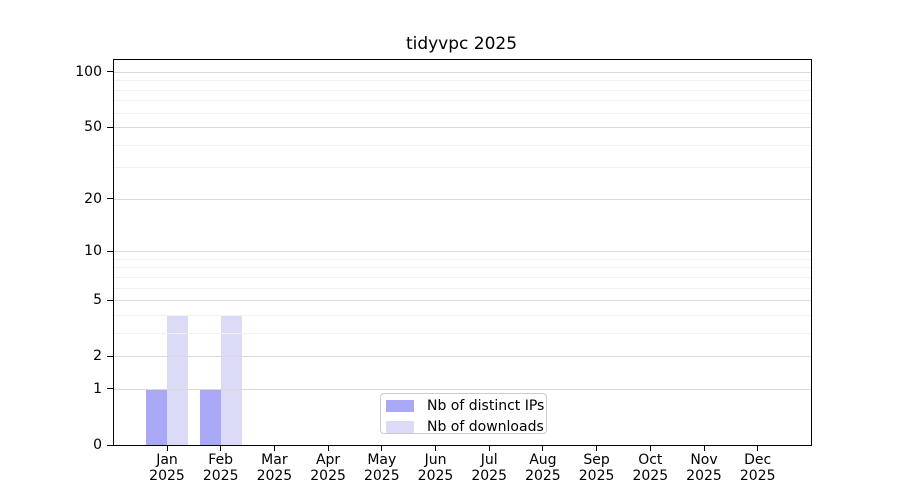  Describe the element at coordinates (221, 460) in the screenshot. I see `x-tick-month: Feb` at that location.